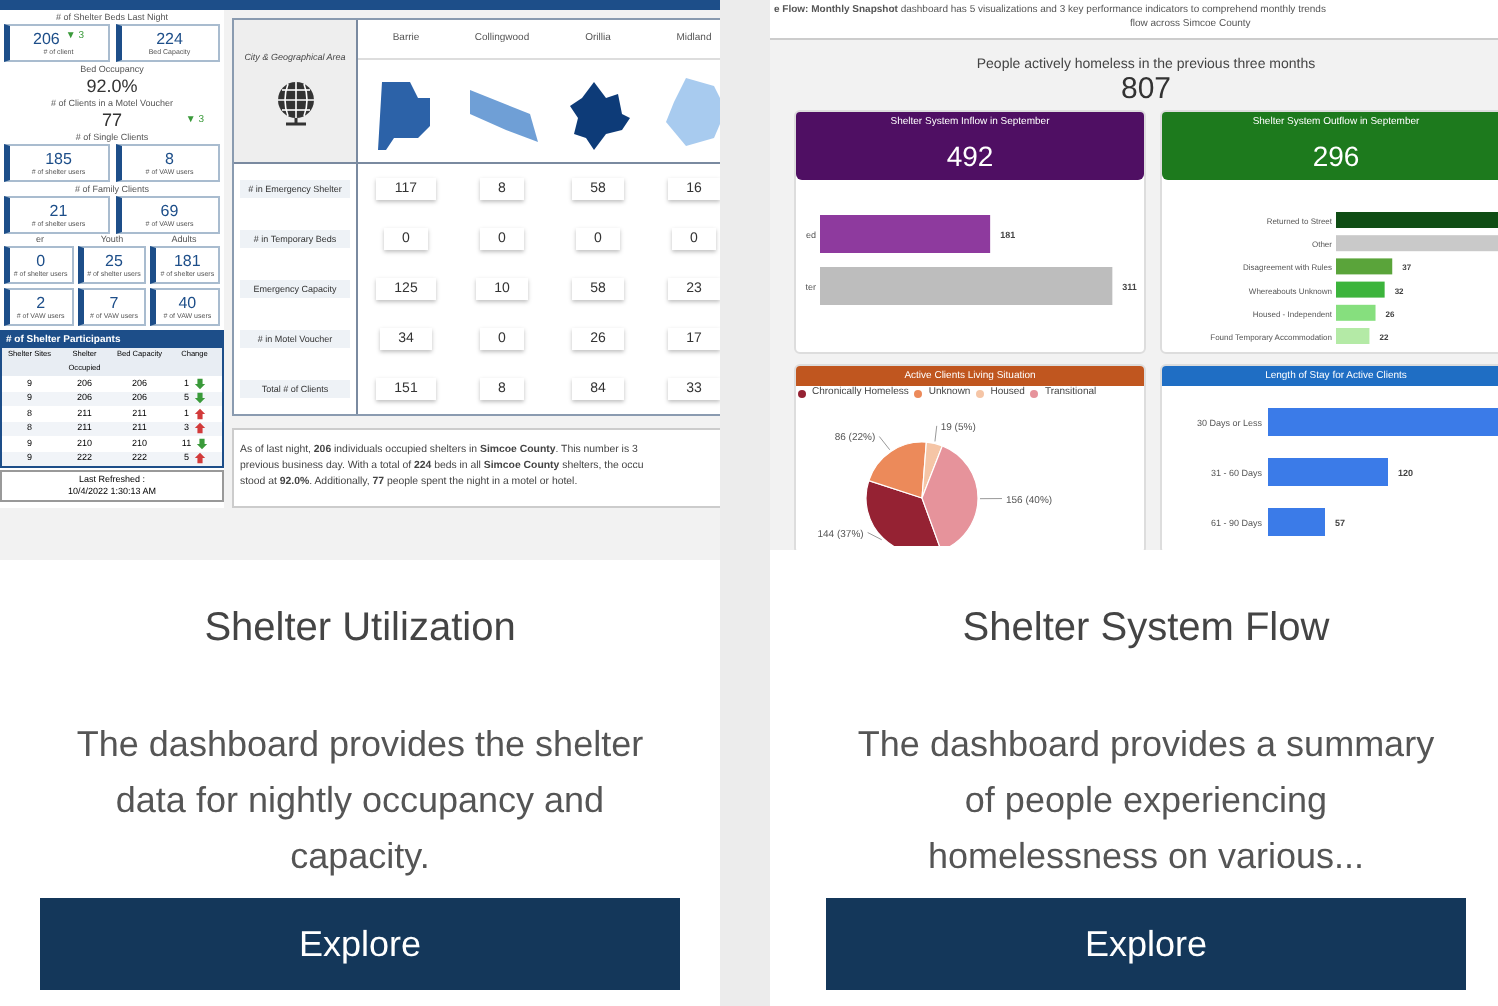 The image size is (1498, 1006). I want to click on kpi-value: 21, so click(58, 210).